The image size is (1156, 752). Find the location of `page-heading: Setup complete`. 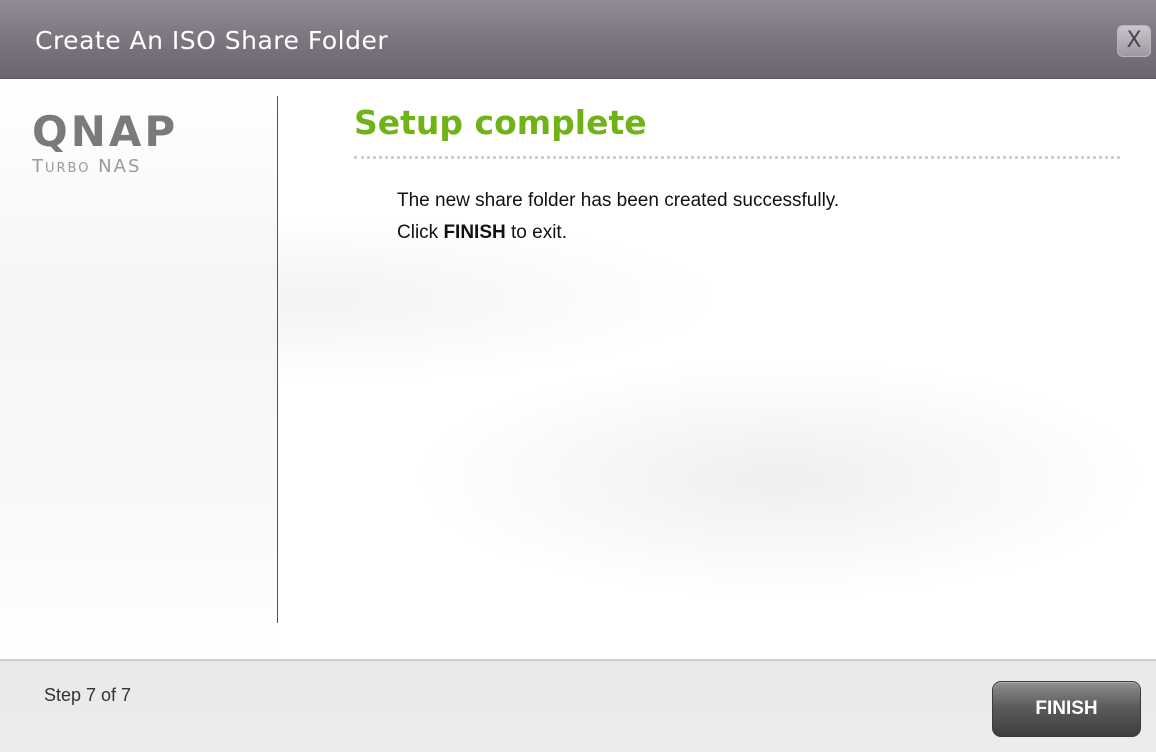

page-heading: Setup complete is located at coordinates (500, 122).